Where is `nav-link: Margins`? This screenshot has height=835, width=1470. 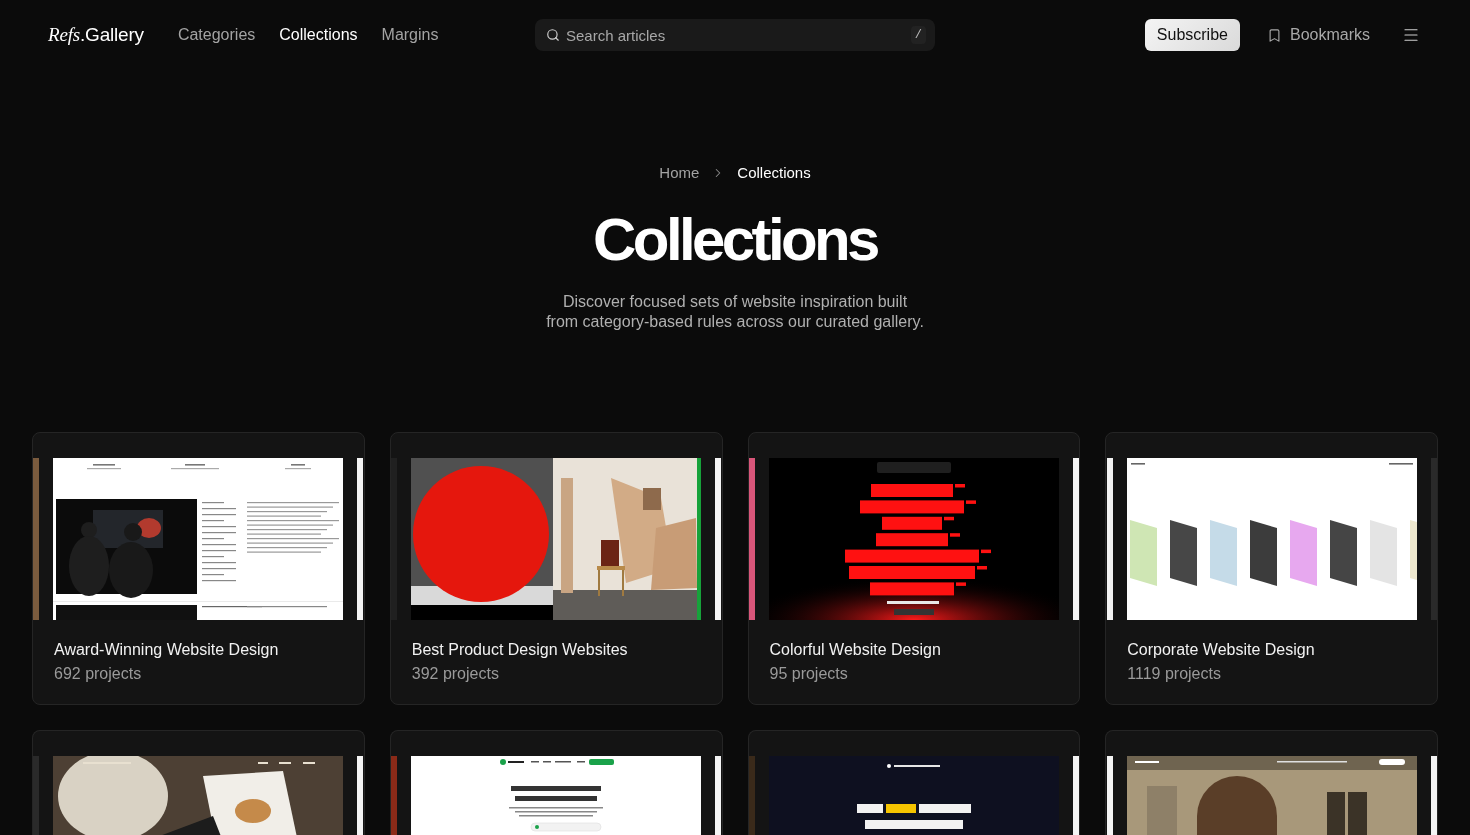 nav-link: Margins is located at coordinates (410, 35).